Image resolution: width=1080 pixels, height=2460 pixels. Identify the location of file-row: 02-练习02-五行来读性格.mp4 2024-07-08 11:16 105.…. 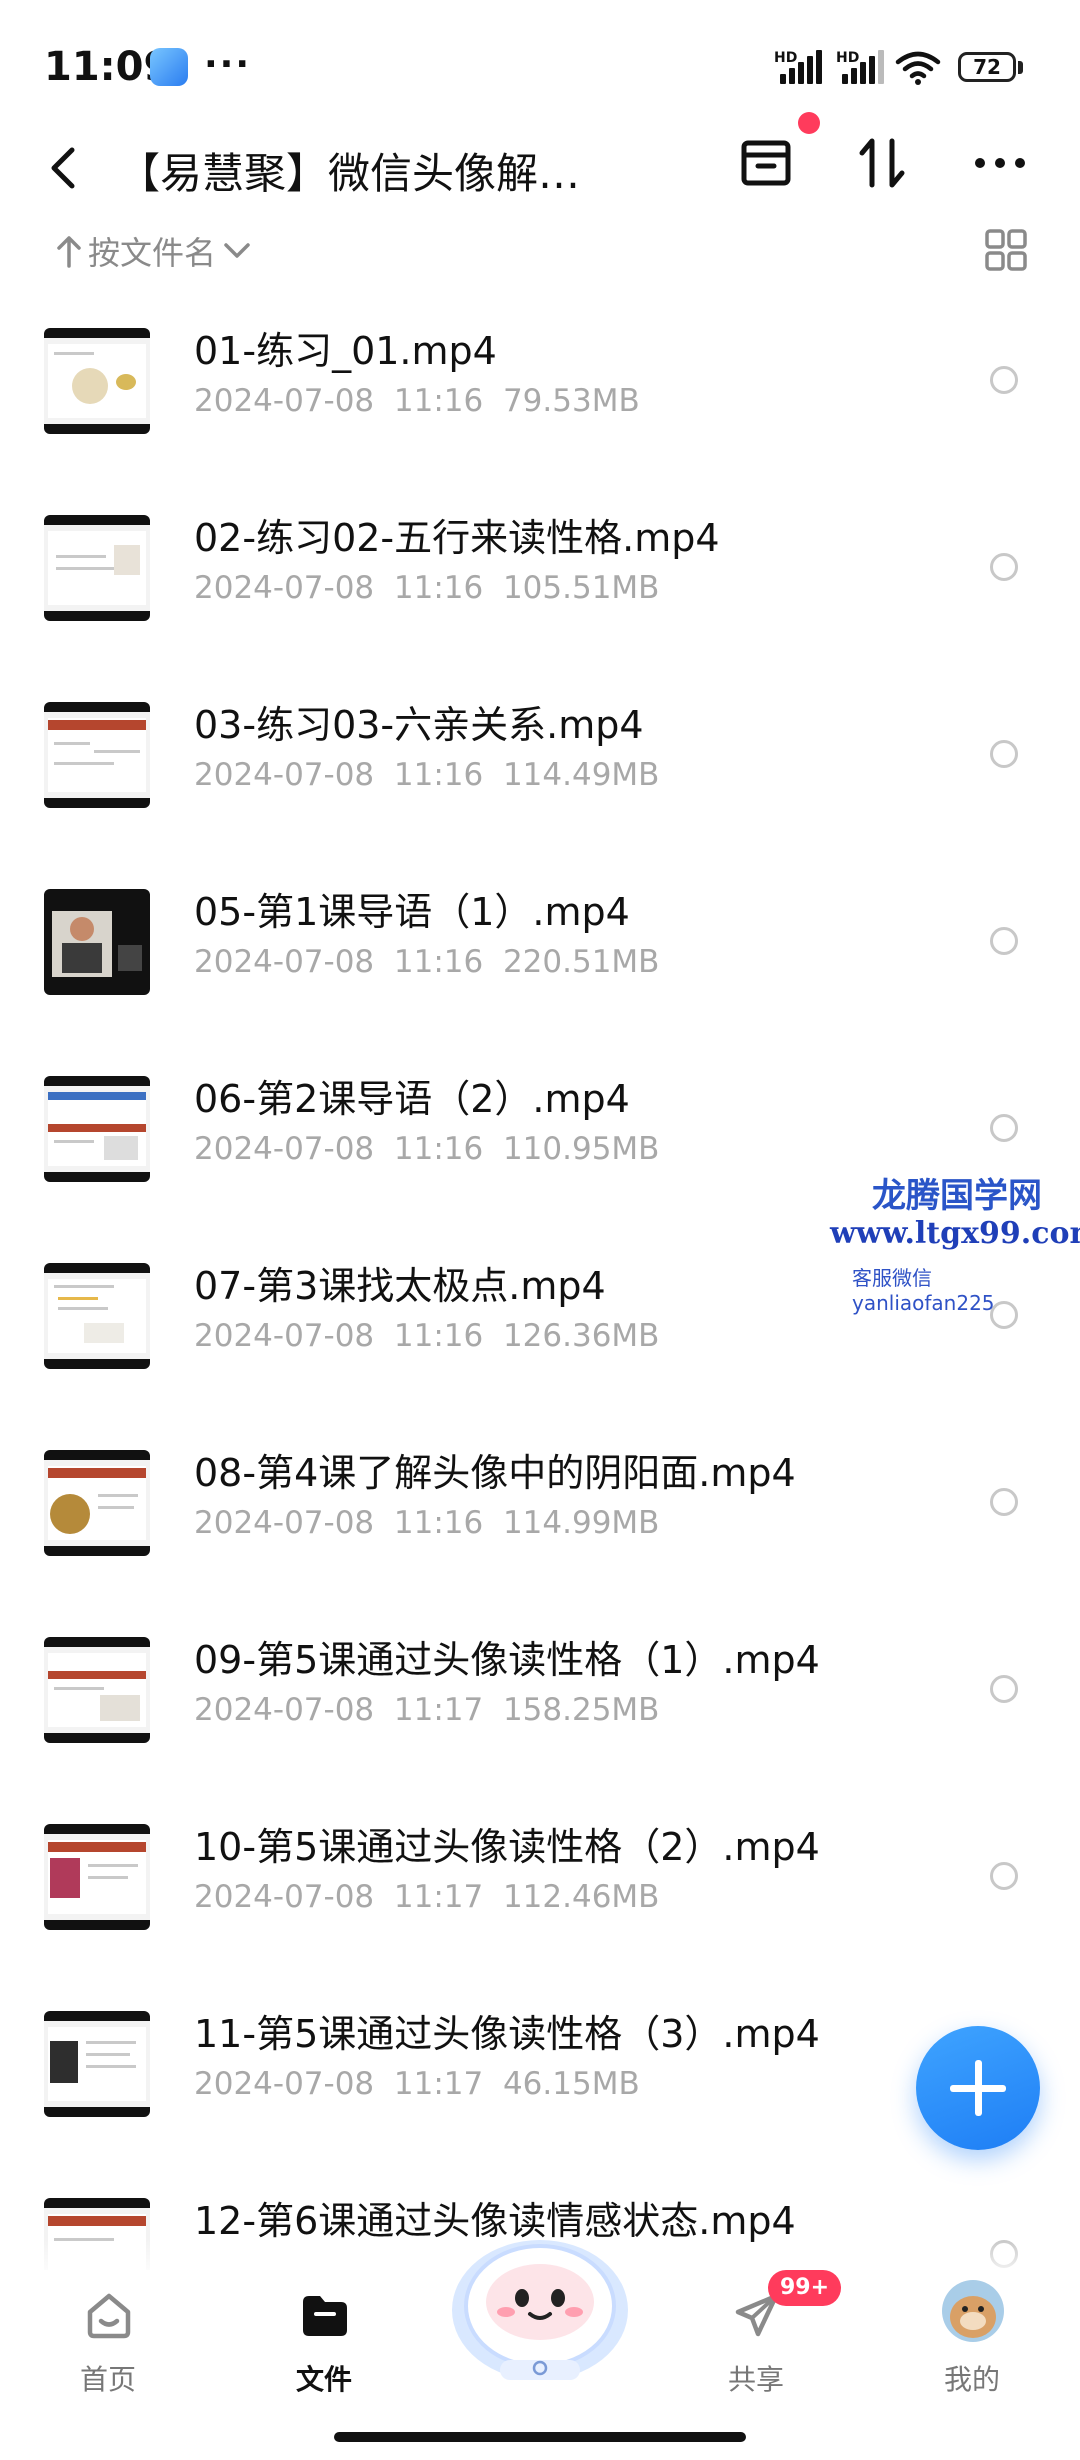
(540, 608).